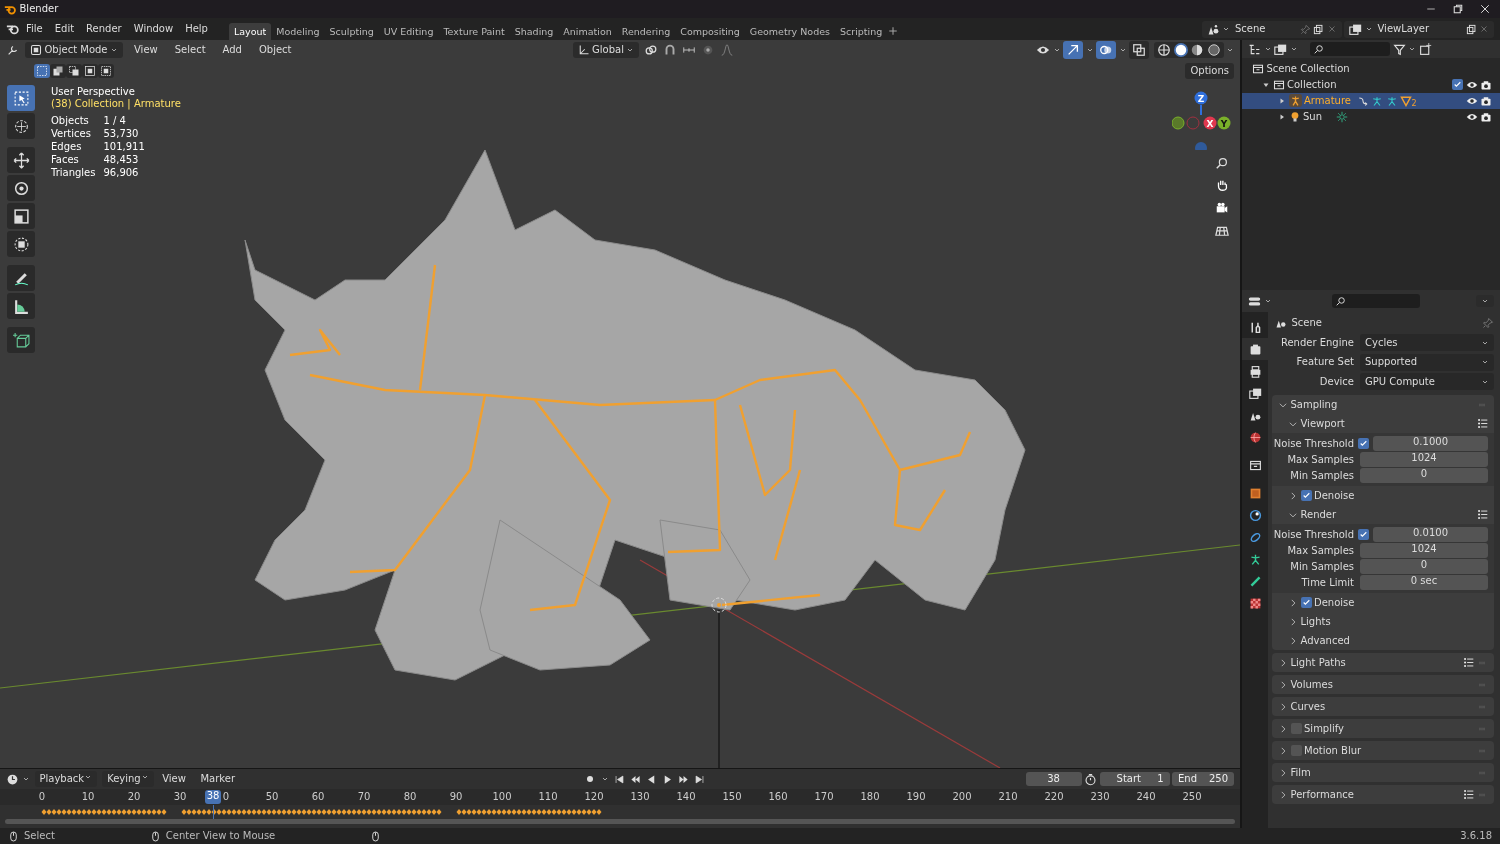 Image resolution: width=1500 pixels, height=844 pixels. What do you see at coordinates (620, 821) in the screenshot?
I see `scrollbar` at bounding box center [620, 821].